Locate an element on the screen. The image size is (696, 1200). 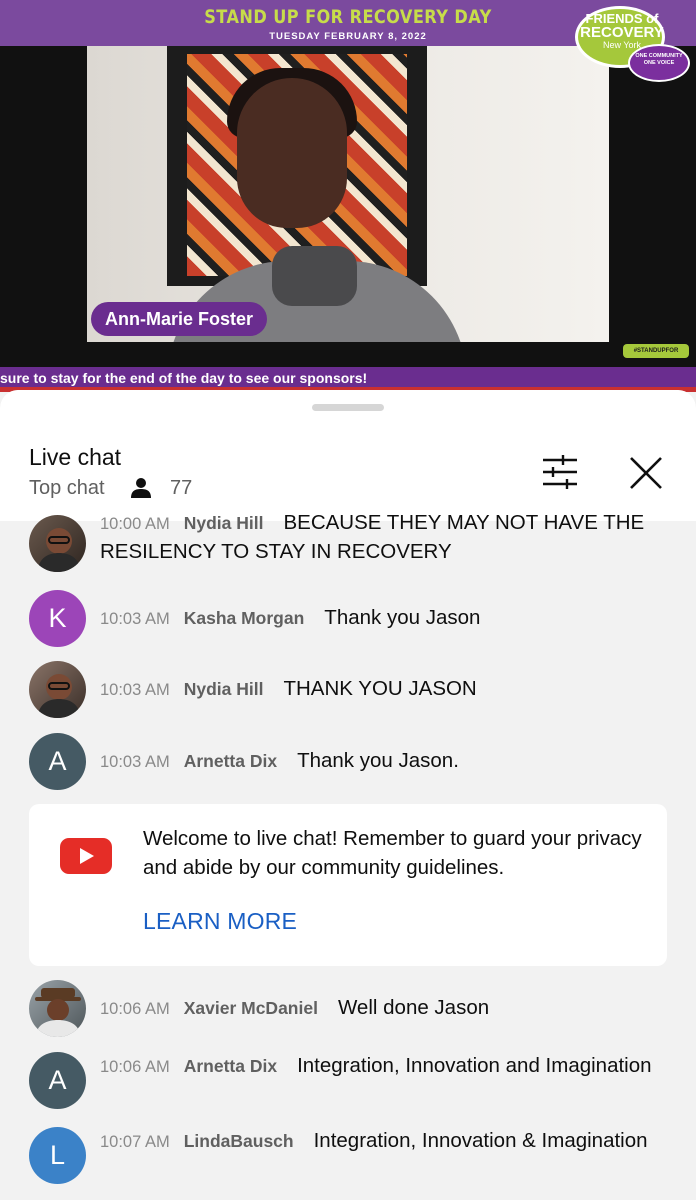
chat-header: Live chat Top chat 77 is located at coordinates (348, 455).